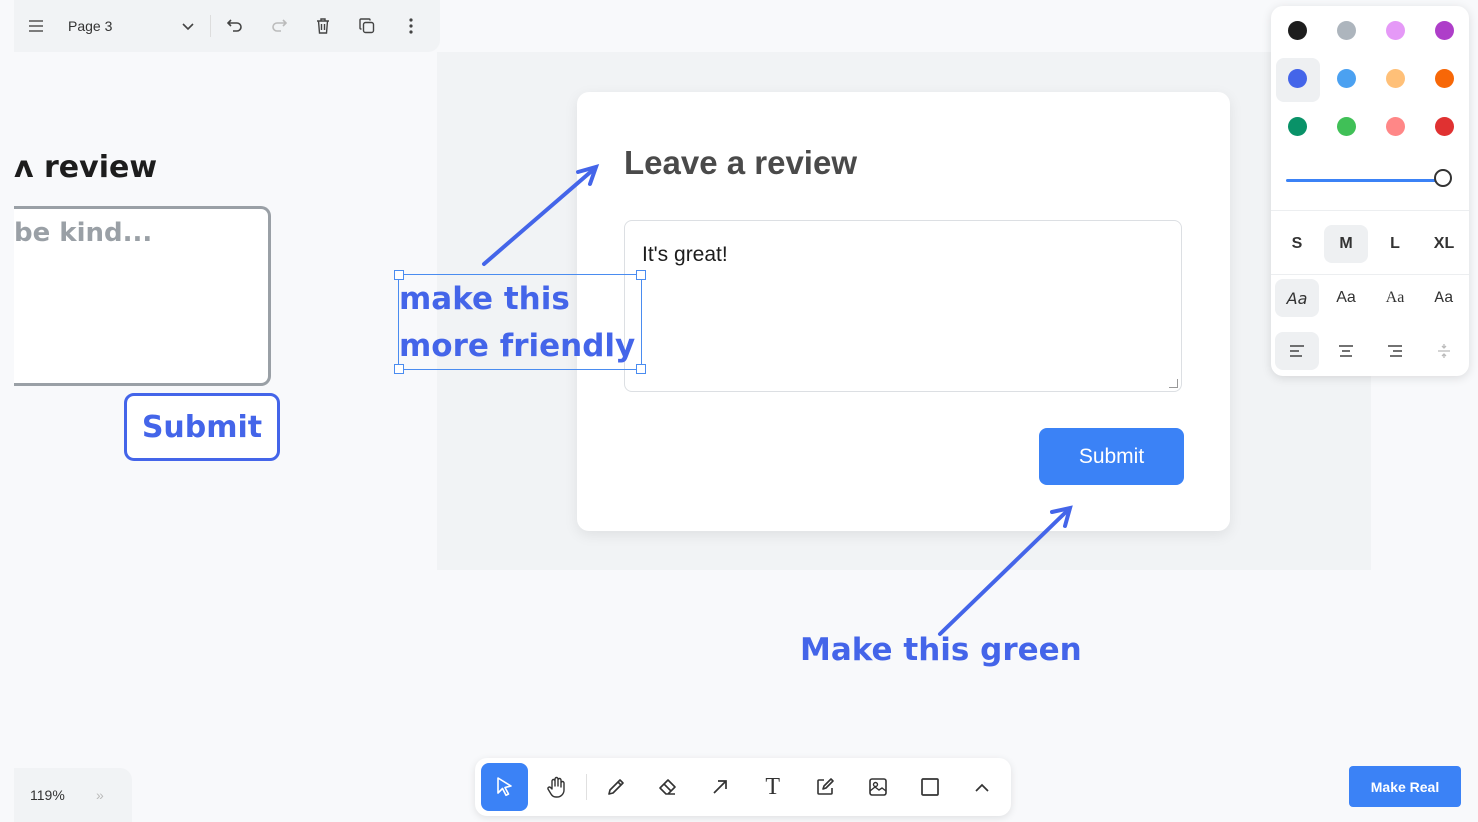 This screenshot has height=822, width=1478. What do you see at coordinates (1444, 298) in the screenshot?
I see `font-option-mono: Aa` at bounding box center [1444, 298].